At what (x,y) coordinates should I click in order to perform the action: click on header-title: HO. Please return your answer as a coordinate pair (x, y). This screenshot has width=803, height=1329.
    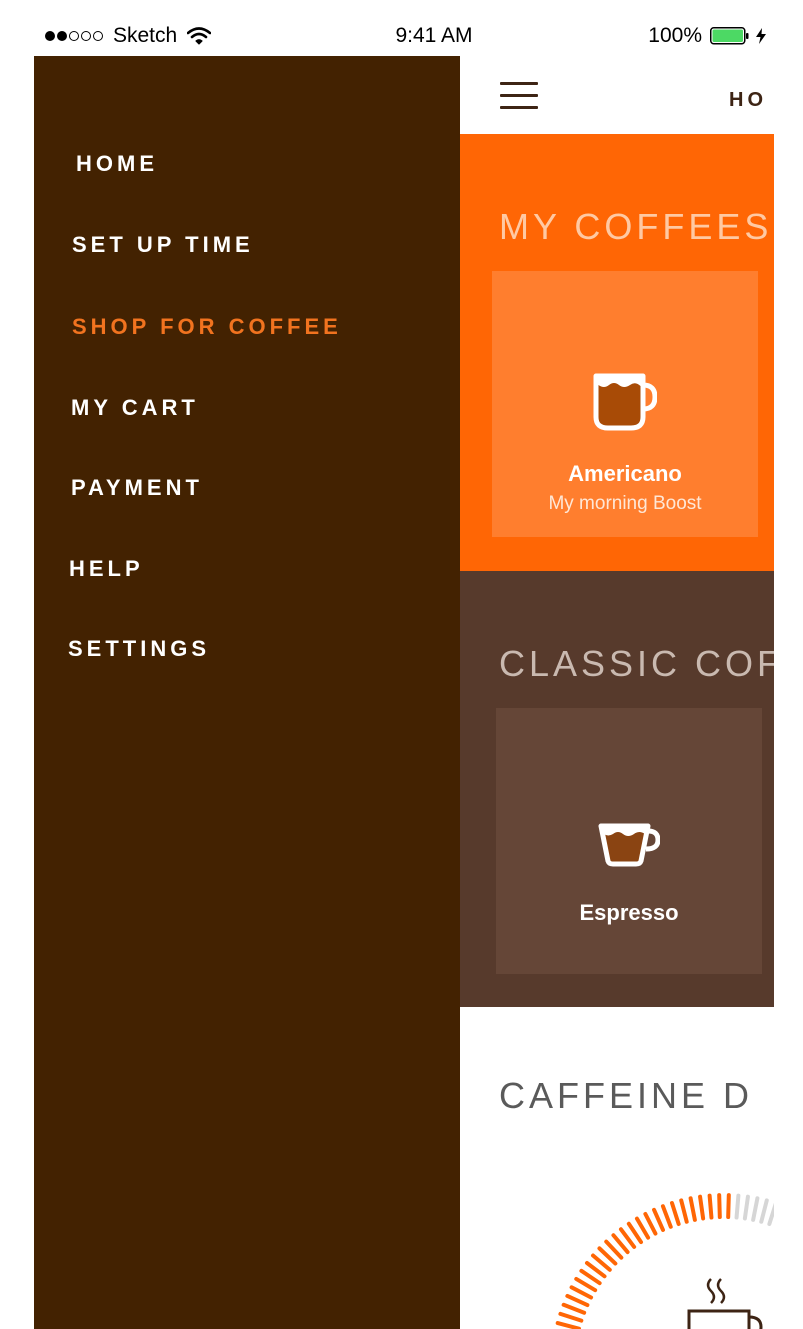
    Looking at the image, I should click on (748, 100).